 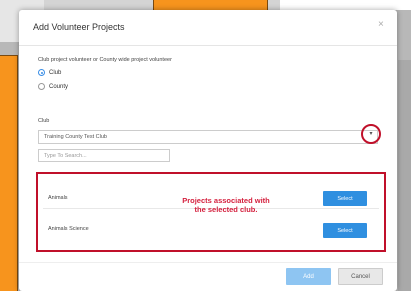 I want to click on radio-club: Club, so click(x=49, y=72).